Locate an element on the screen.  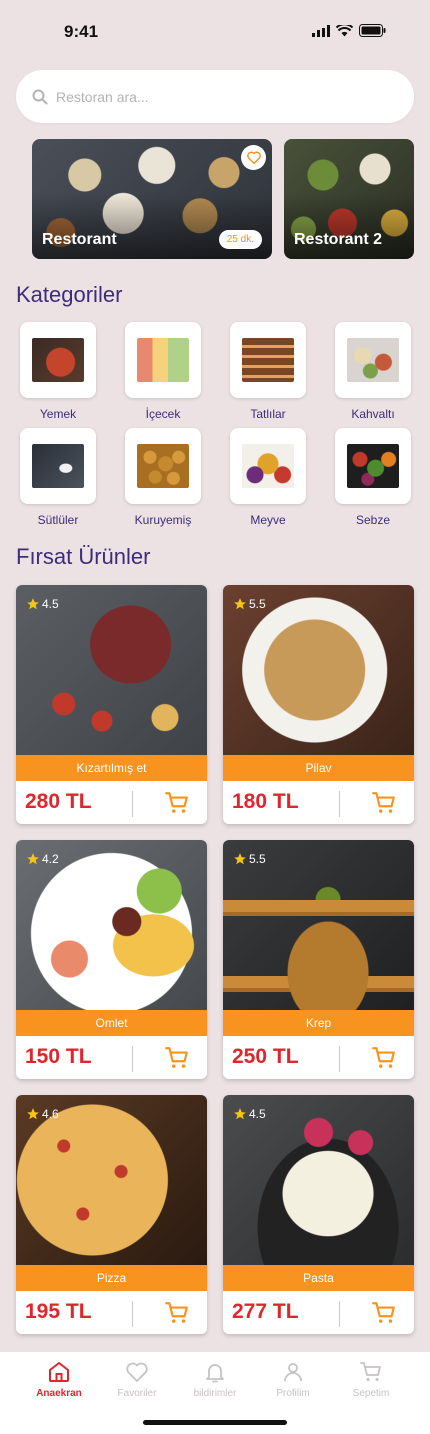
product-card: 4.6 Pizza 195 TL is located at coordinates (111, 1214).